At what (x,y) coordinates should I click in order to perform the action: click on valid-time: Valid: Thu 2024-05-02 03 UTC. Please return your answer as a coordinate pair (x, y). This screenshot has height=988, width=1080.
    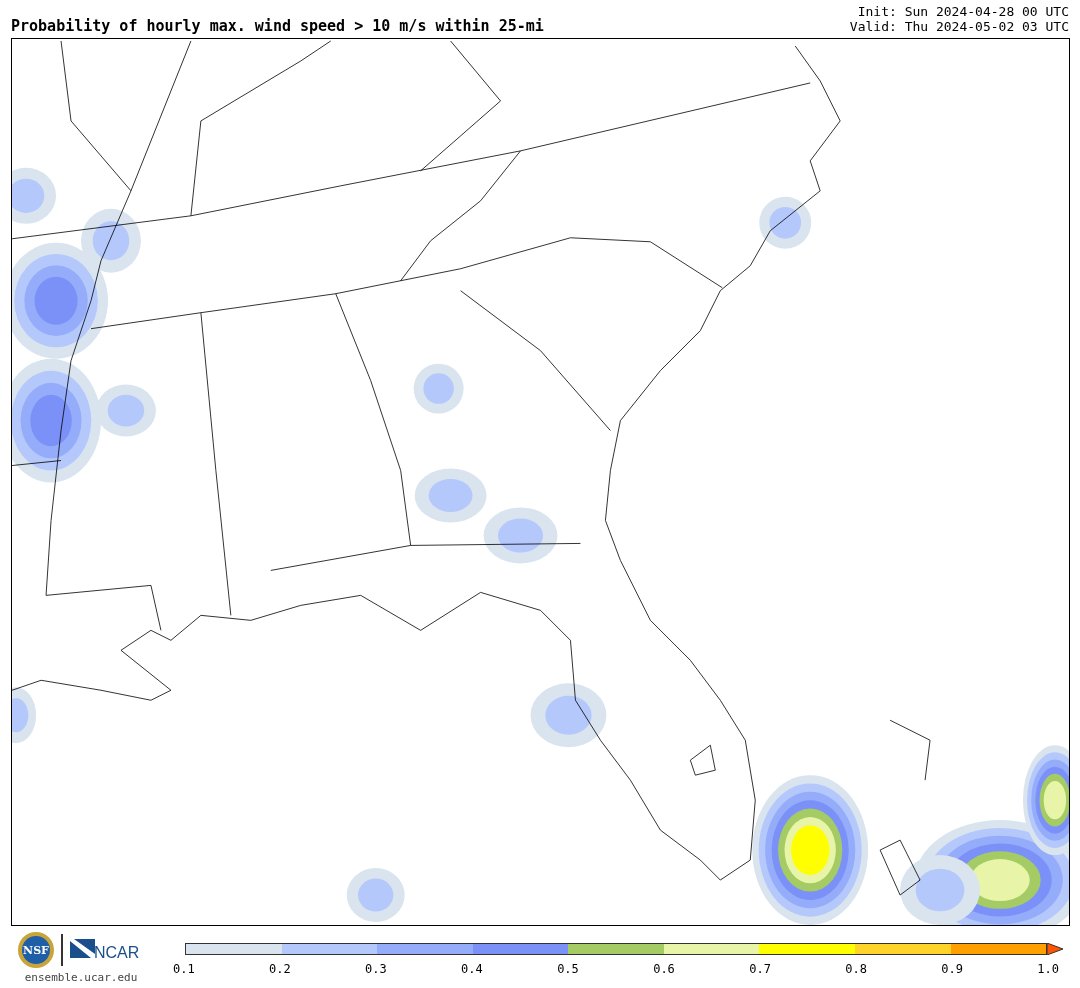
    Looking at the image, I should click on (959, 26).